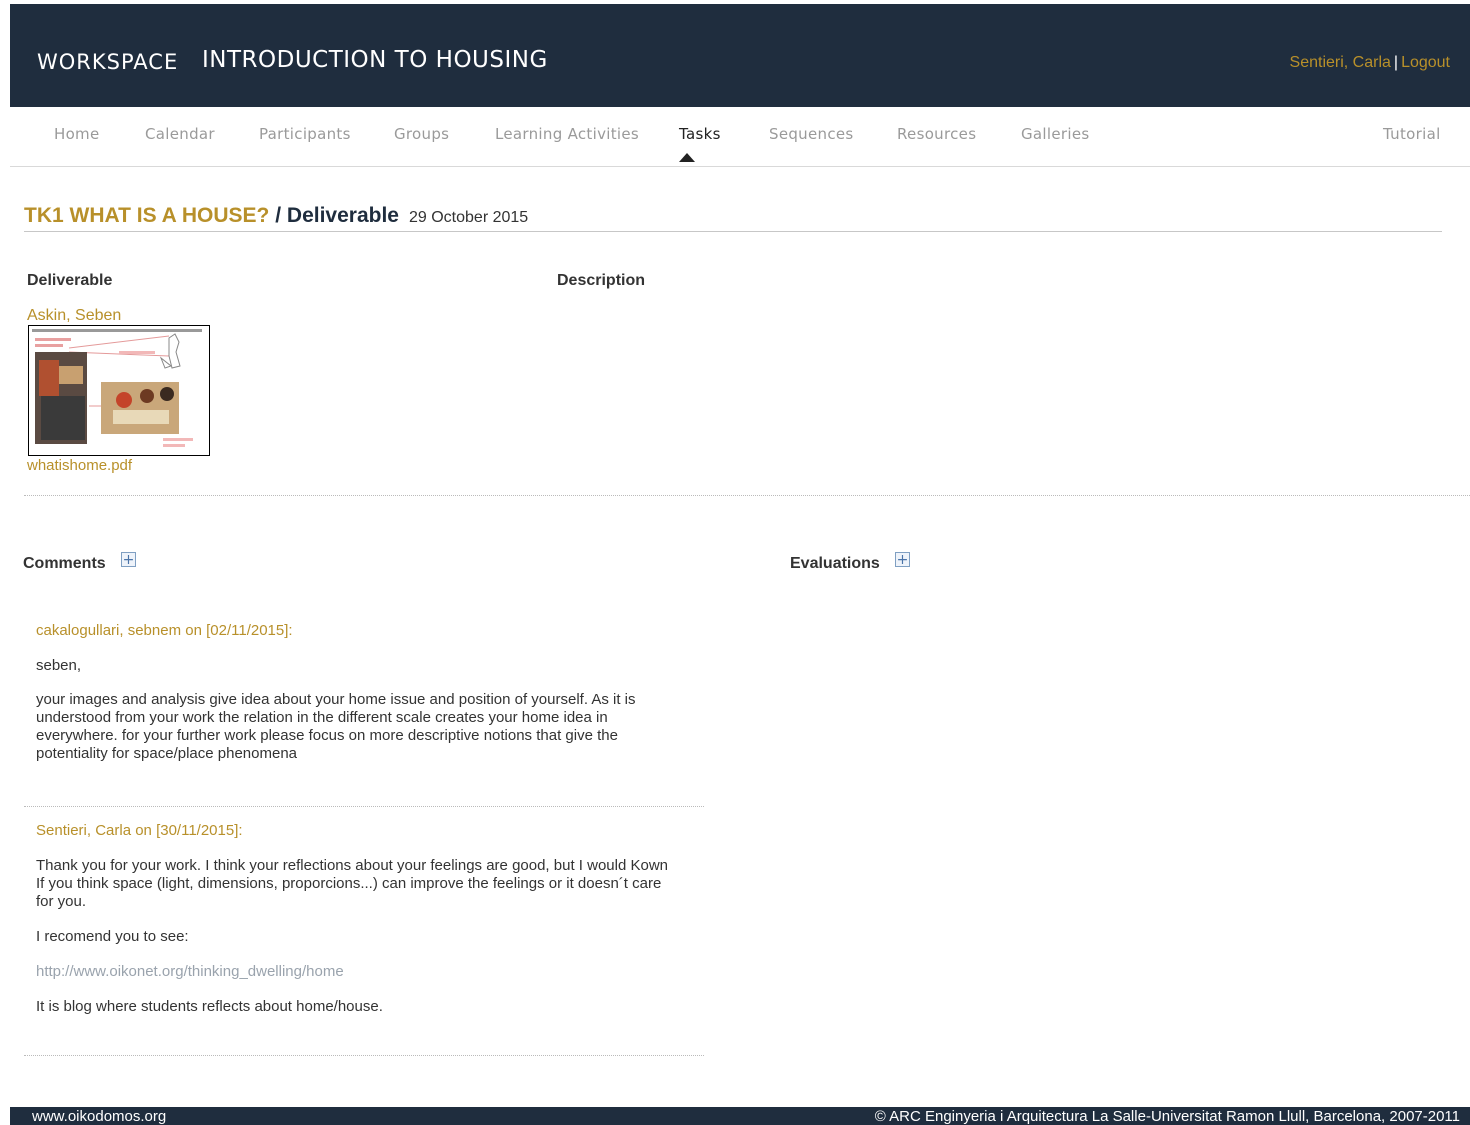 Image resolution: width=1470 pixels, height=1125 pixels. Describe the element at coordinates (342, 215) in the screenshot. I see `section-title: Deliverable` at that location.